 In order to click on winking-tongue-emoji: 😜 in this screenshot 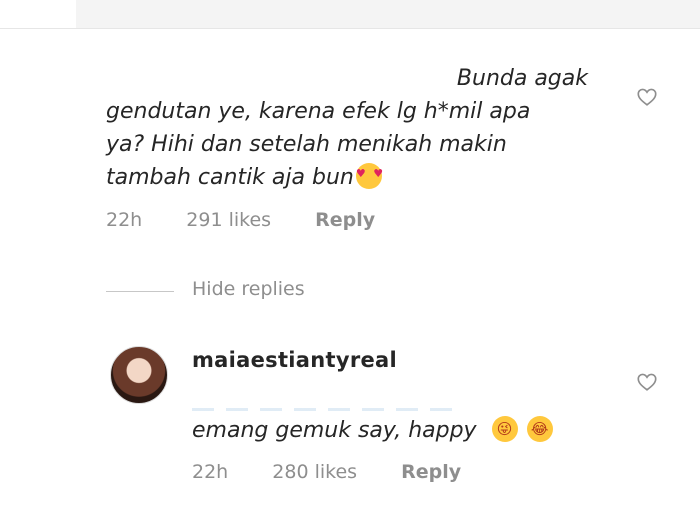, I will do `click(504, 429)`.